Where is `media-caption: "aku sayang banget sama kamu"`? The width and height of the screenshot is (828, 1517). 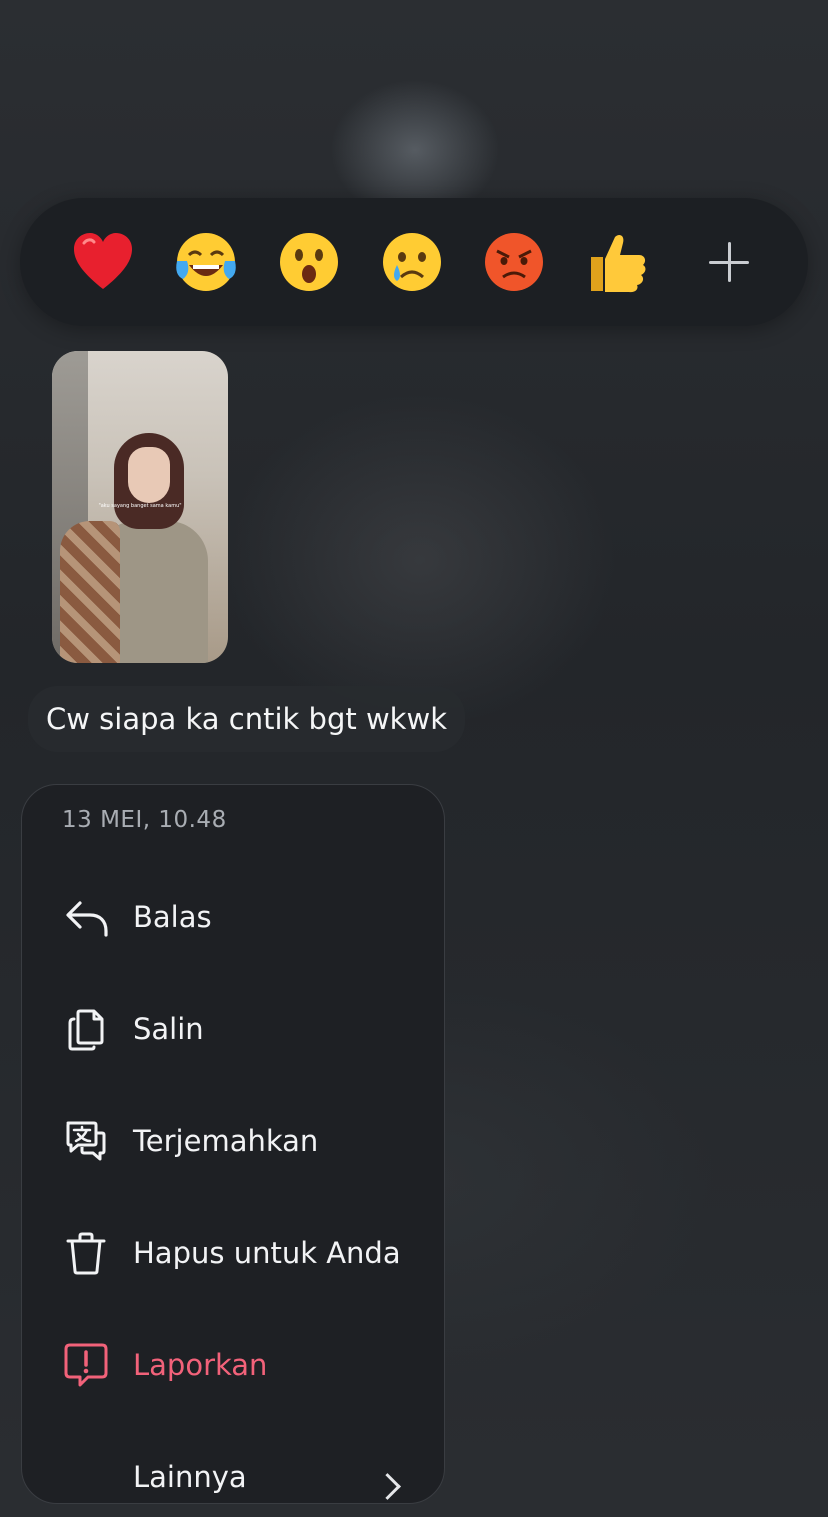
media-caption: "aku sayang banget sama kamu" is located at coordinates (140, 506).